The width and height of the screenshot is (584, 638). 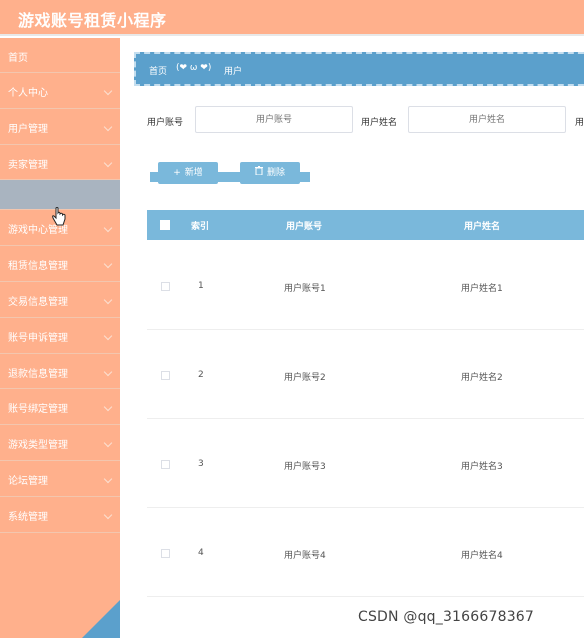 I want to click on account-search-input, so click(x=274, y=119).